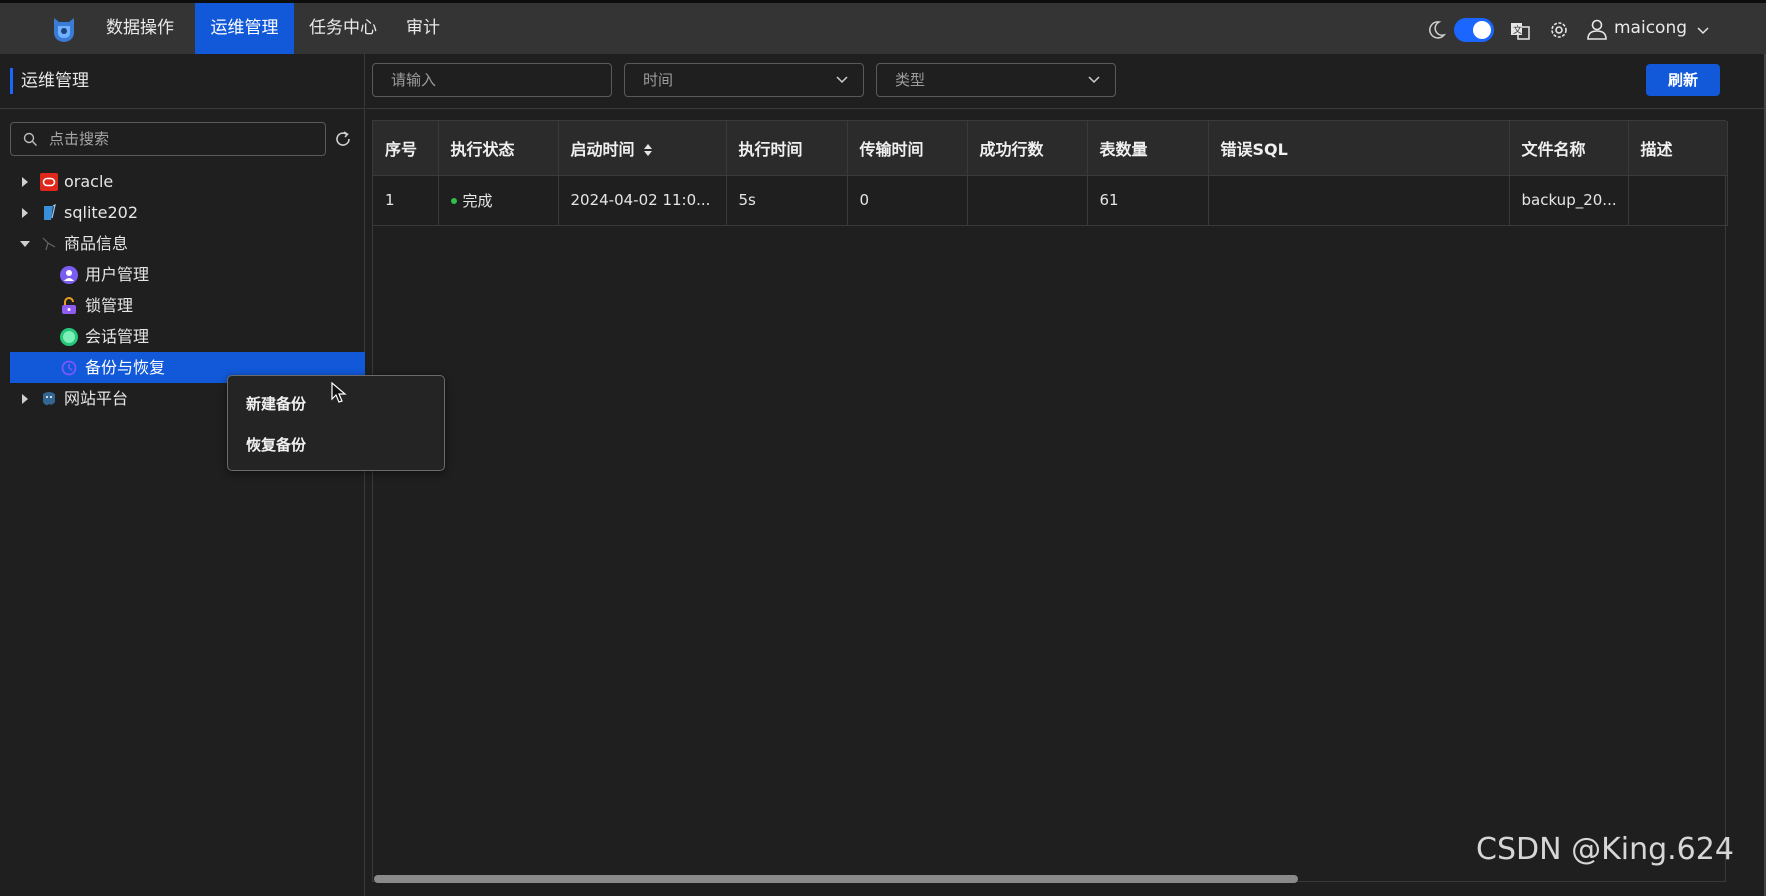 This screenshot has height=896, width=1766. Describe the element at coordinates (406, 200) in the screenshot. I see `cell-index: 1` at that location.